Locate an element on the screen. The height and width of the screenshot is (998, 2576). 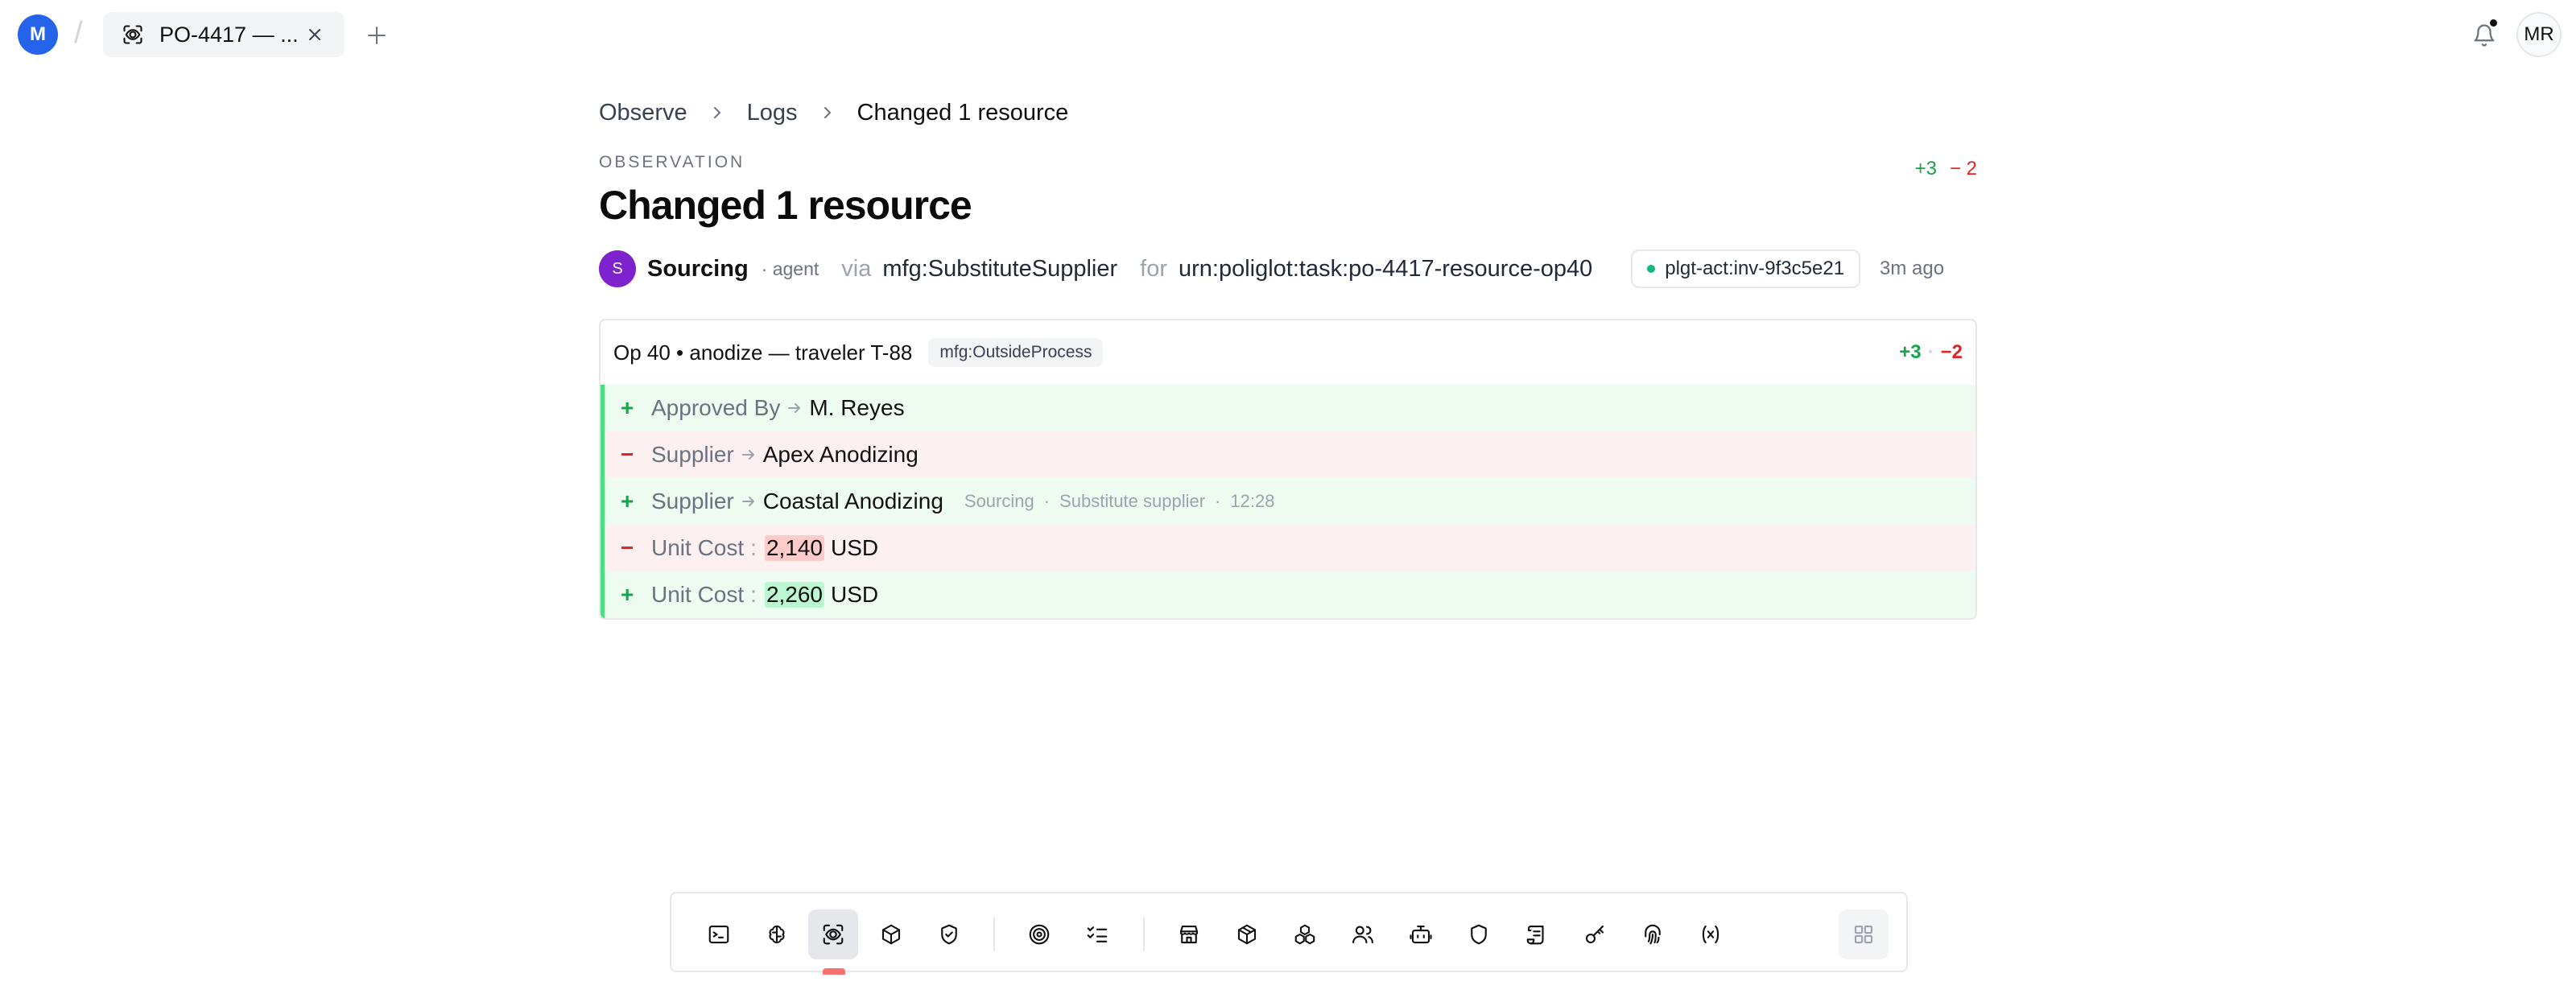
provenance-time: 12:28 is located at coordinates (1252, 501).